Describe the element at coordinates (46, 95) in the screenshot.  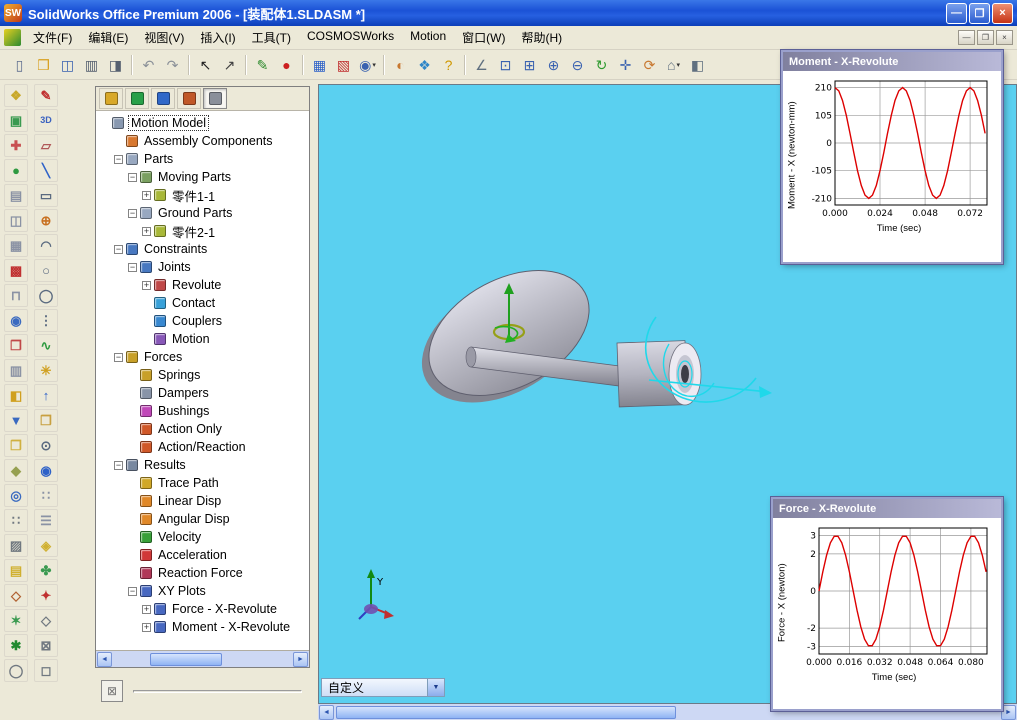
I see `sketch-tool-1-button: ✎` at that location.